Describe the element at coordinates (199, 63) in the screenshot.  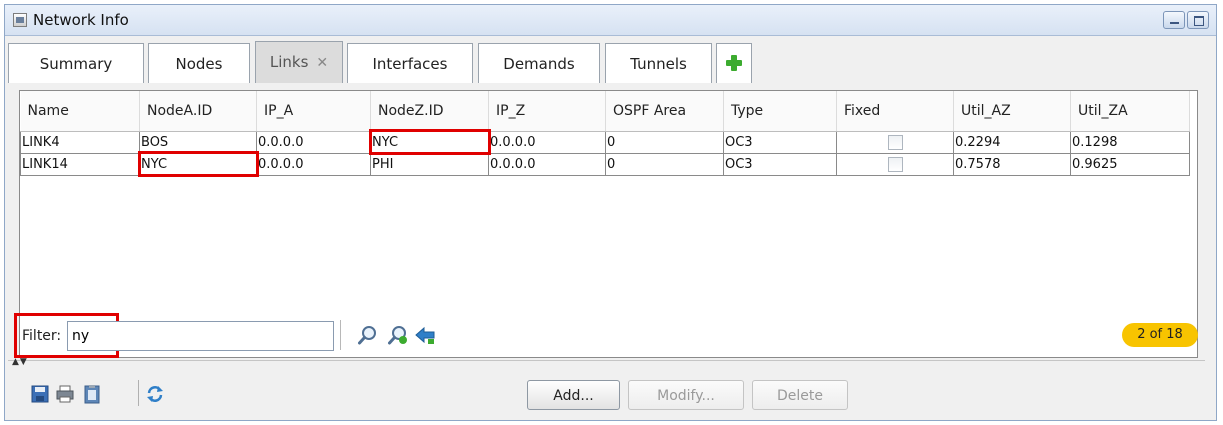
I see `tab-nodes: Nodes` at that location.